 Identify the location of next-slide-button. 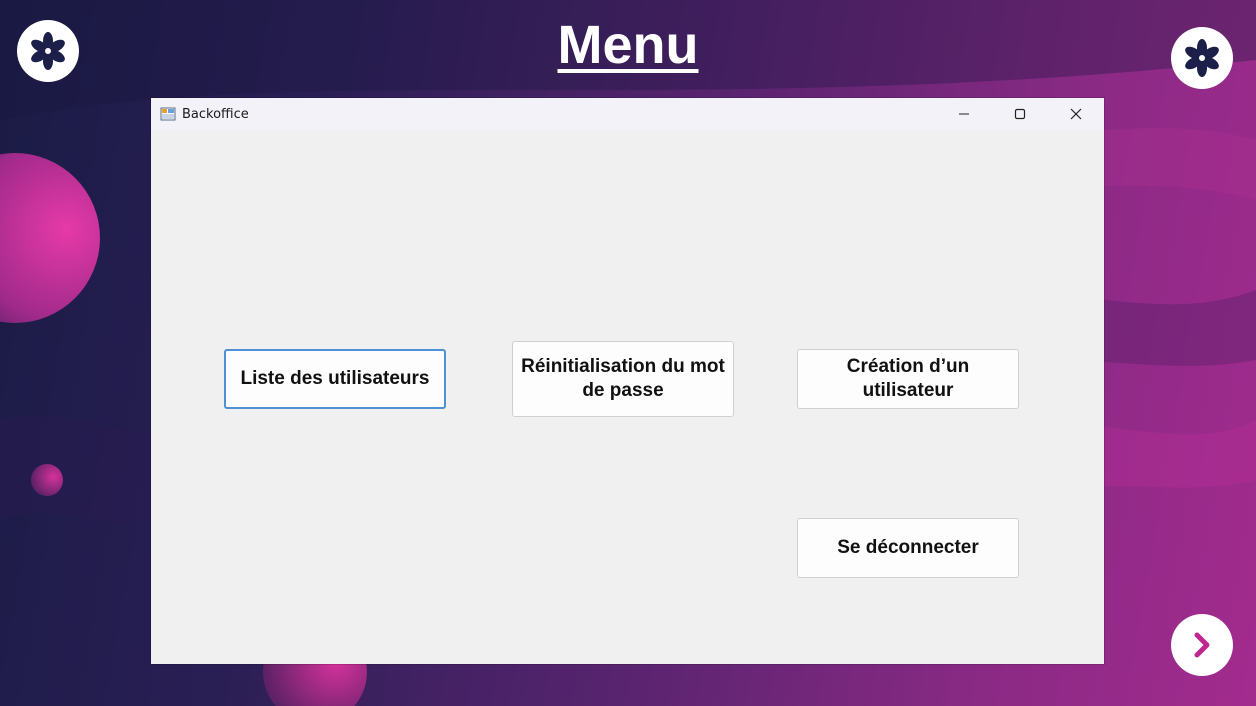
(1202, 645).